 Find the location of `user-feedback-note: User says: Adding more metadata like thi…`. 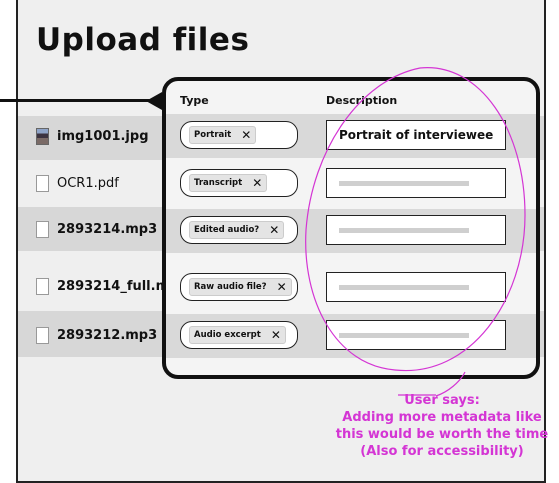

user-feedback-note: User says: Adding more metadata like thi… is located at coordinates (442, 426).